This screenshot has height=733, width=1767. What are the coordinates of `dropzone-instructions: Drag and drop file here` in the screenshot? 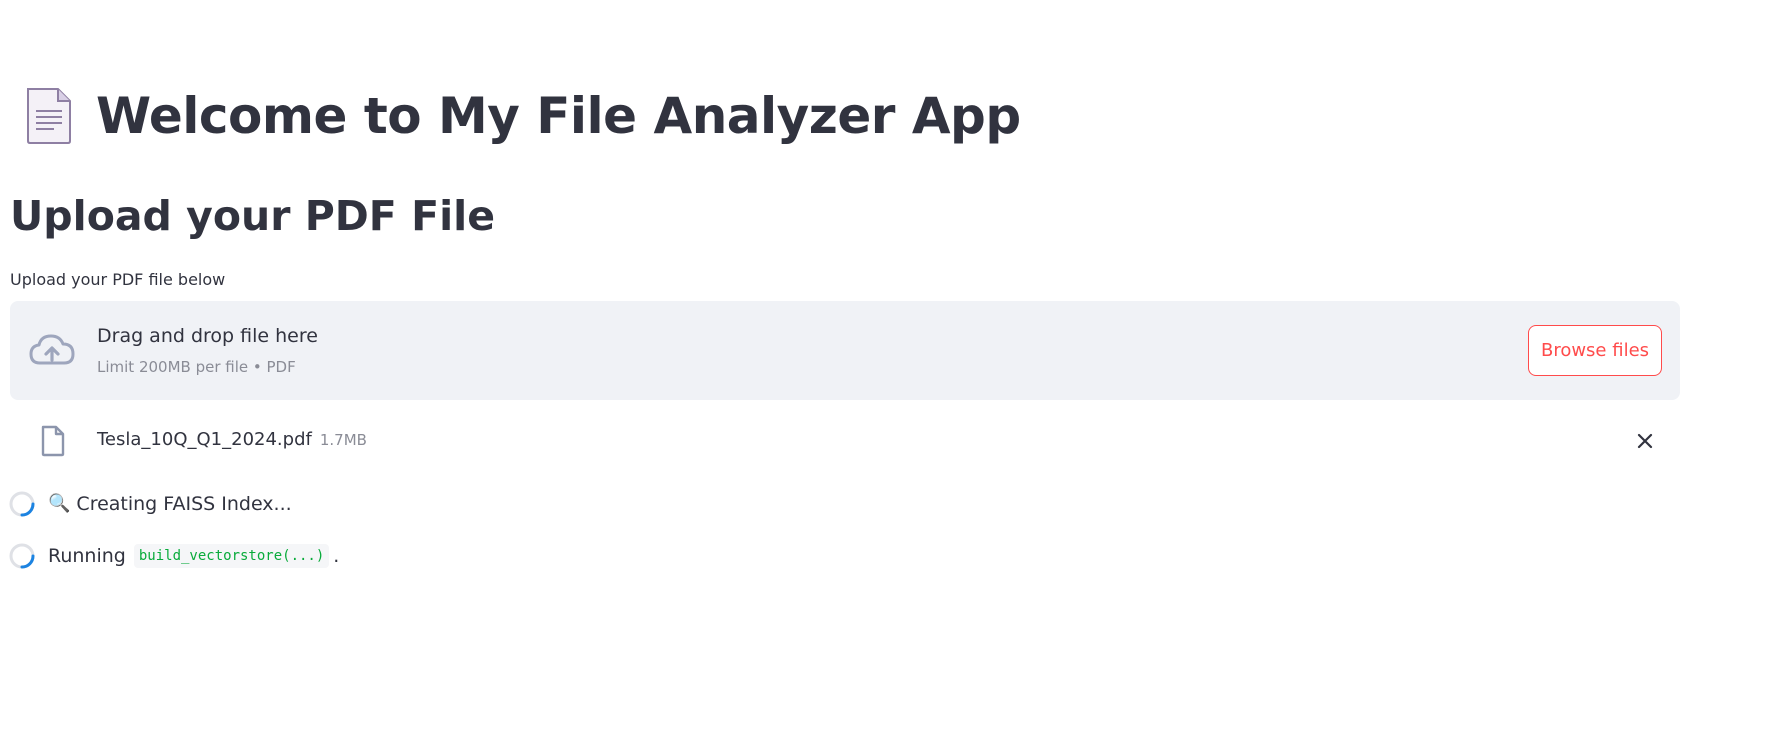 It's located at (207, 336).